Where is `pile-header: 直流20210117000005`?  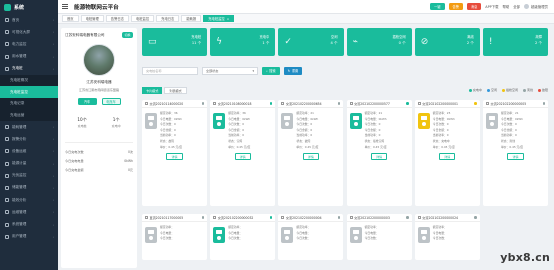
pile-header: 直流20210117000005 is located at coordinates (174, 218).